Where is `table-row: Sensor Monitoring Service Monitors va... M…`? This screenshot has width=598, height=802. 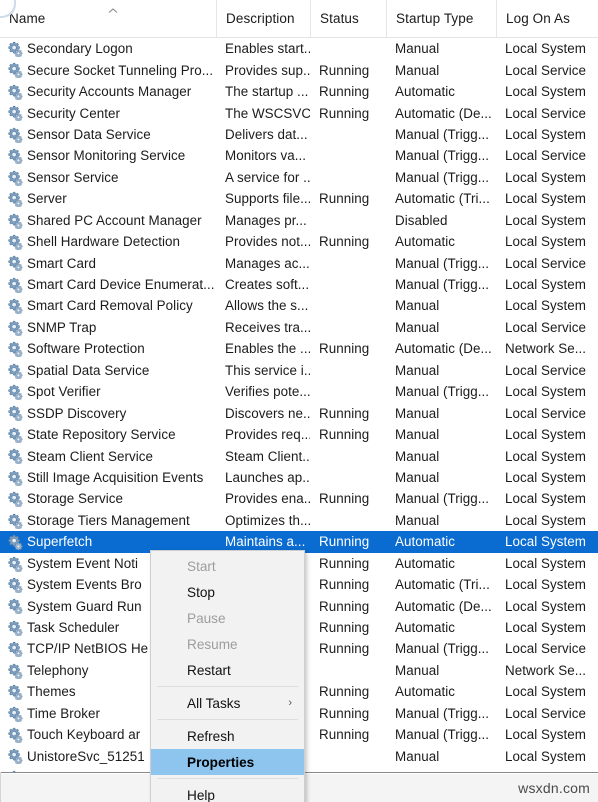
table-row: Sensor Monitoring Service Monitors va... M… is located at coordinates (299, 155).